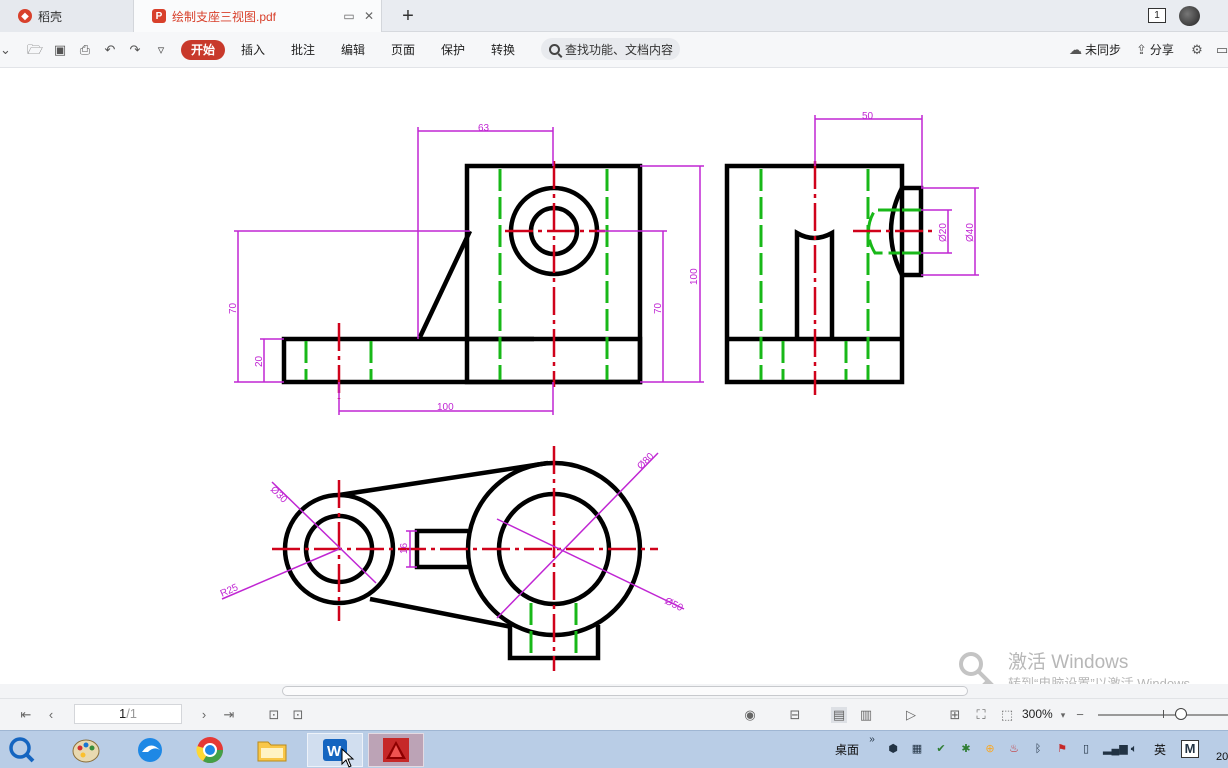 The image size is (1228, 768). I want to click on window-count-badge: 1, so click(1157, 15).